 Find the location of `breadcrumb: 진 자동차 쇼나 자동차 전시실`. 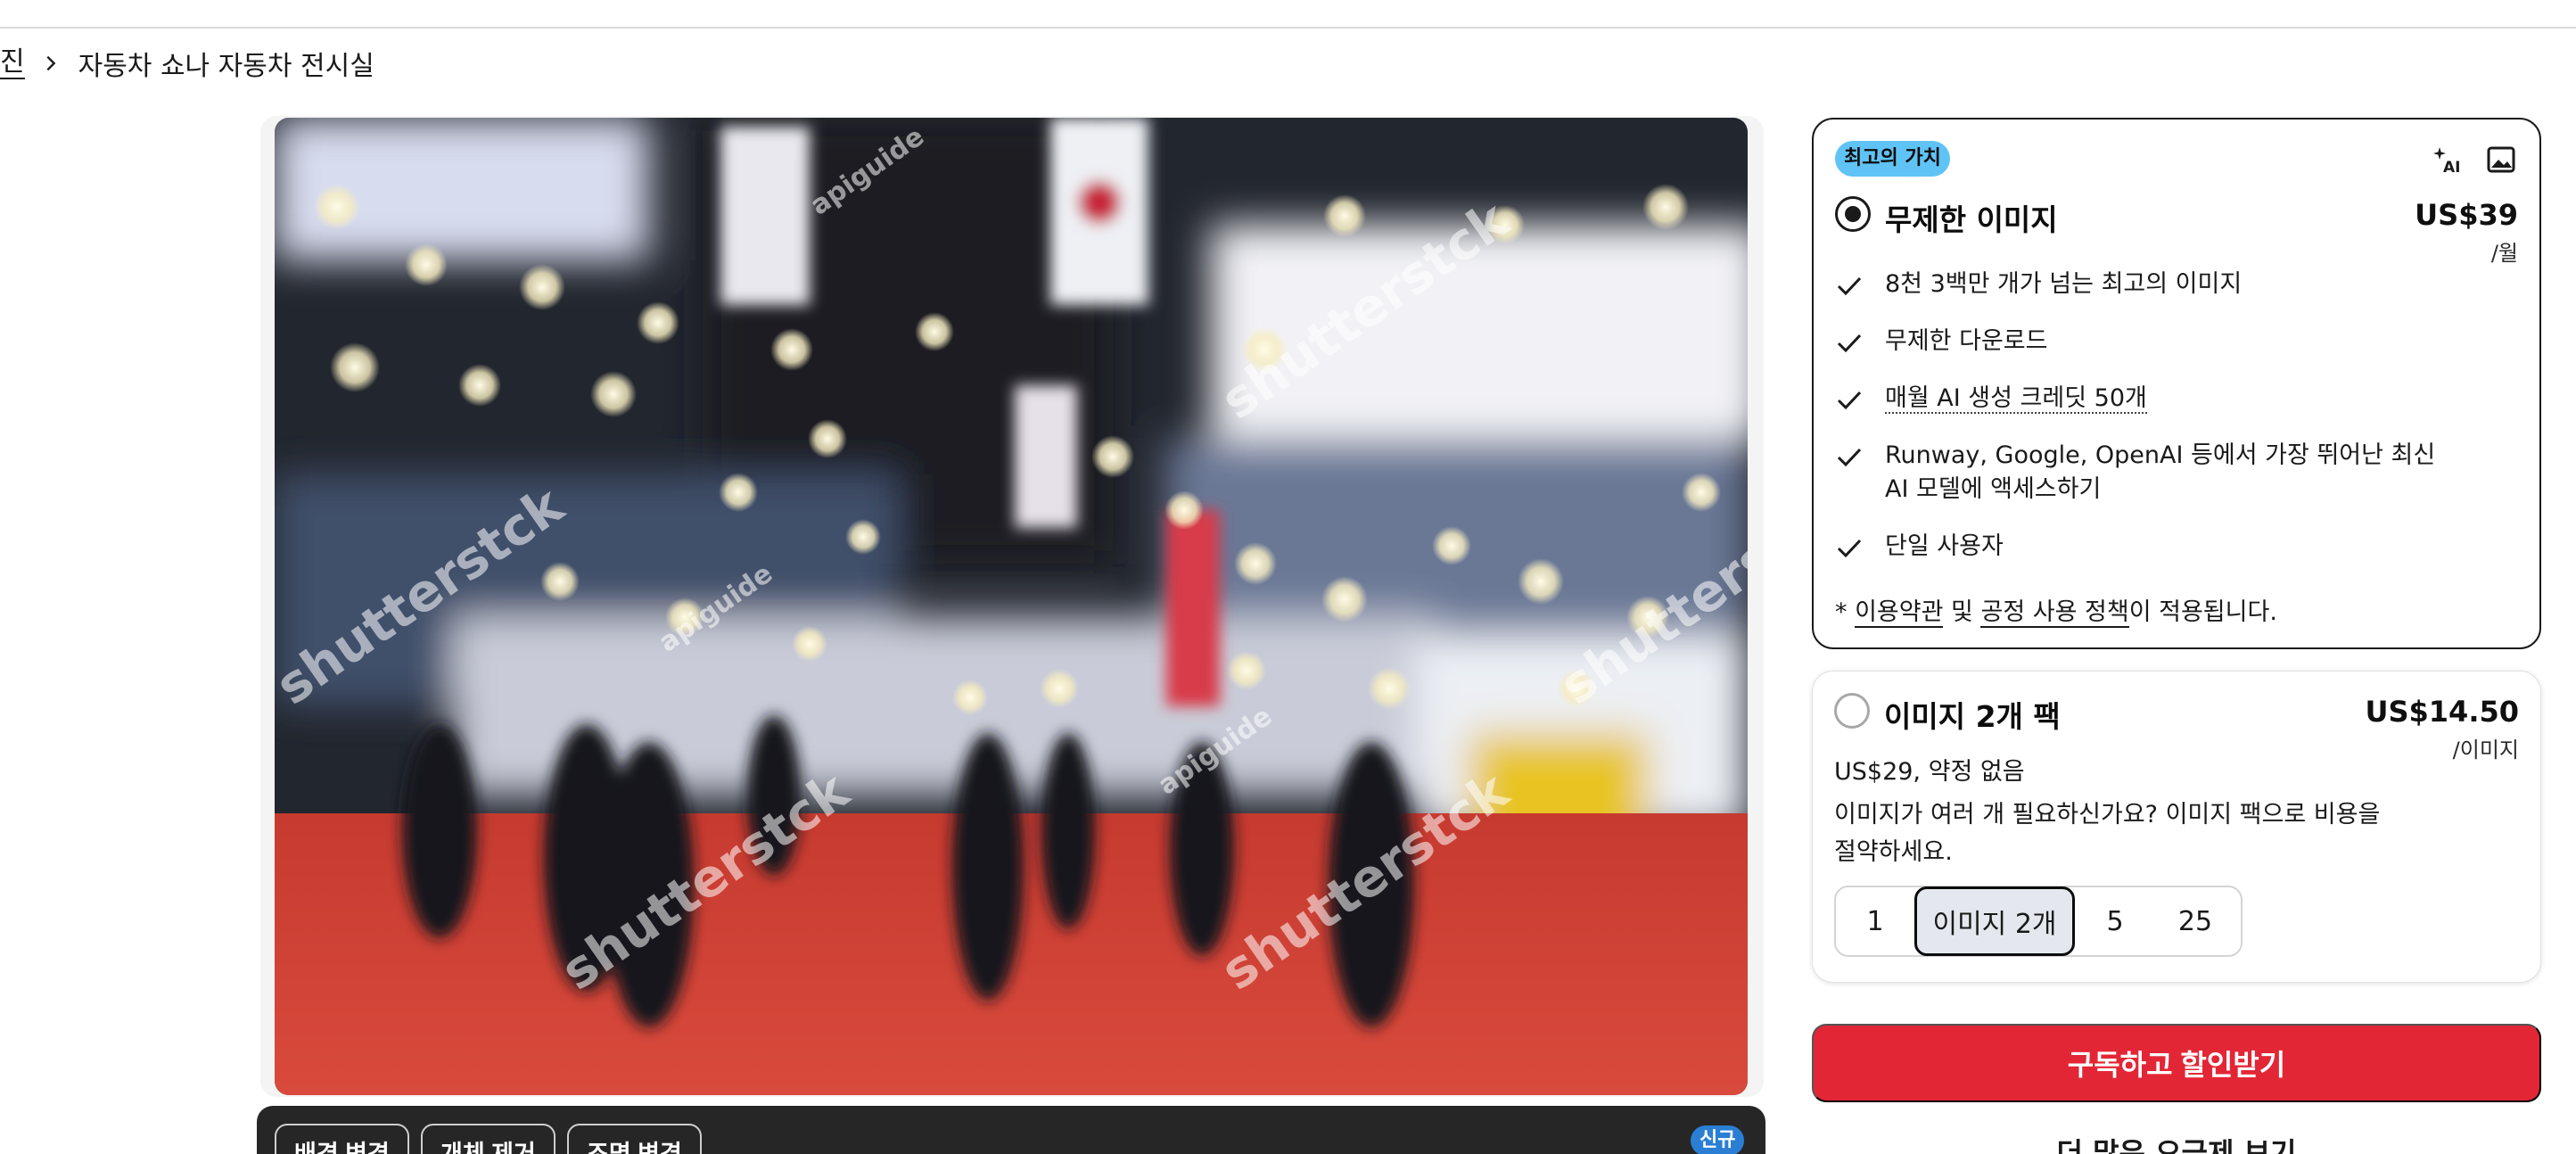

breadcrumb: 진 자동차 쇼나 자동차 전시실 is located at coordinates (187, 64).